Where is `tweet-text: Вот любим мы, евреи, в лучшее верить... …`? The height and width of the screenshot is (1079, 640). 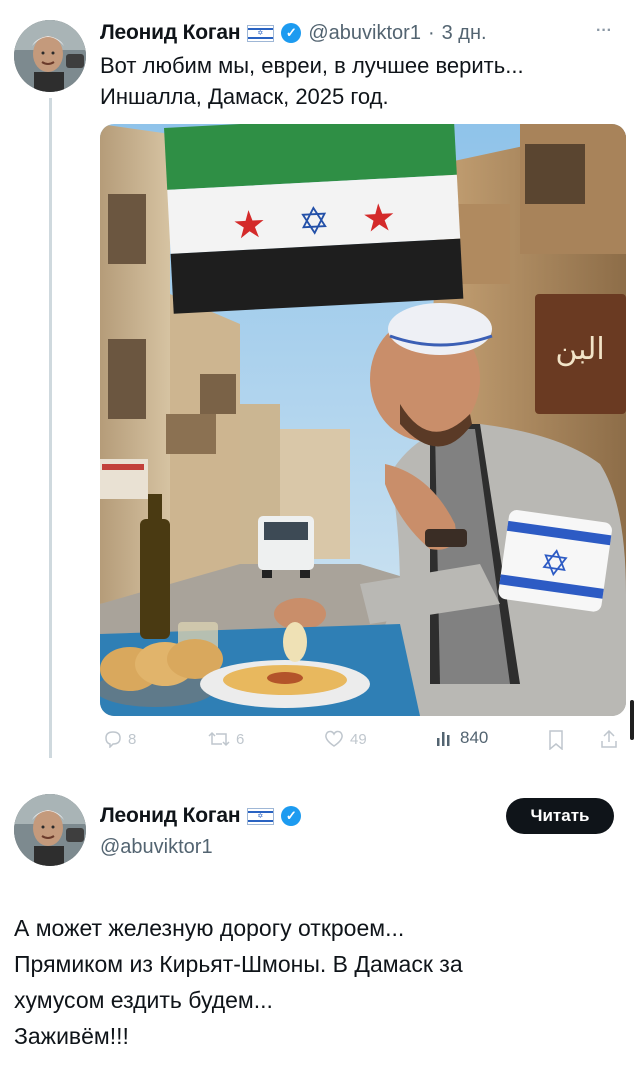 tweet-text: Вот любим мы, евреи, в лучшее верить... … is located at coordinates (360, 81).